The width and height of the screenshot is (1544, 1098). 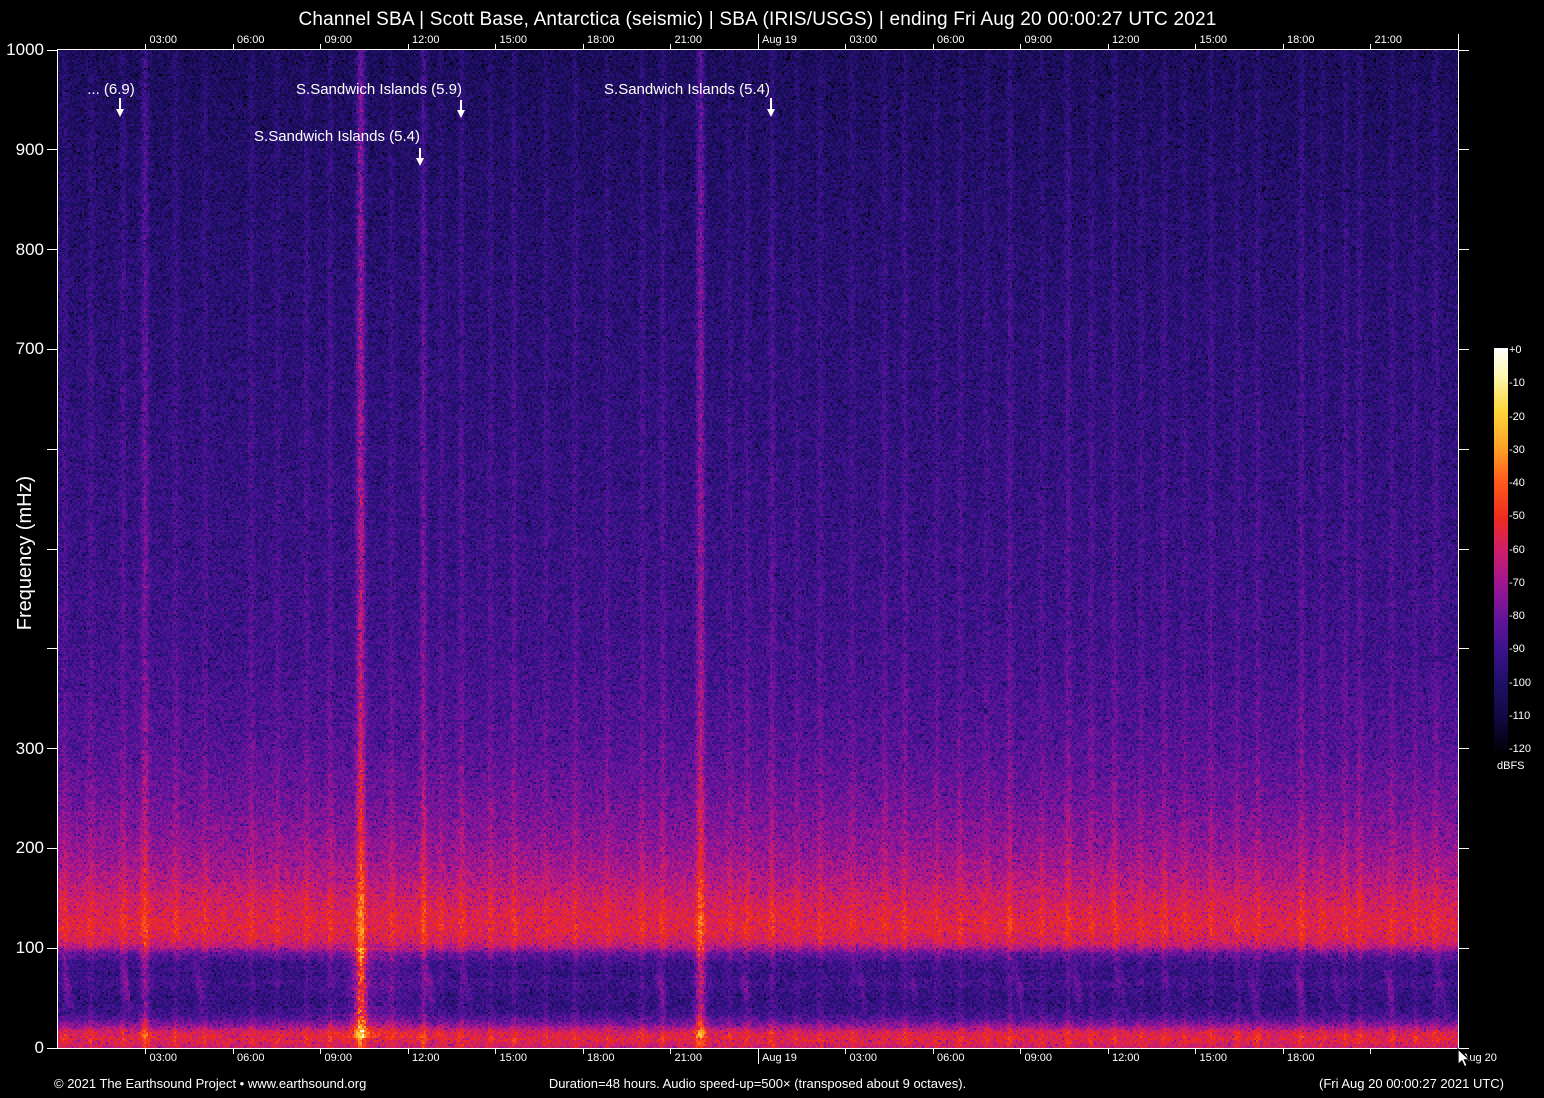 What do you see at coordinates (1517, 516) in the screenshot?
I see `colorbar-label: -50` at bounding box center [1517, 516].